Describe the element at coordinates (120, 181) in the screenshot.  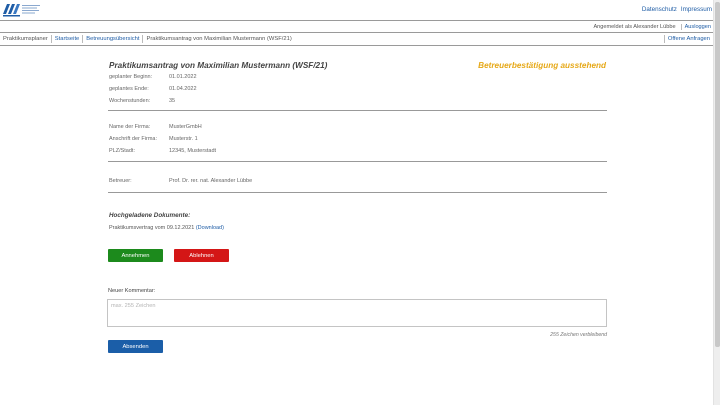
I see `field-label: Betreuer:` at that location.